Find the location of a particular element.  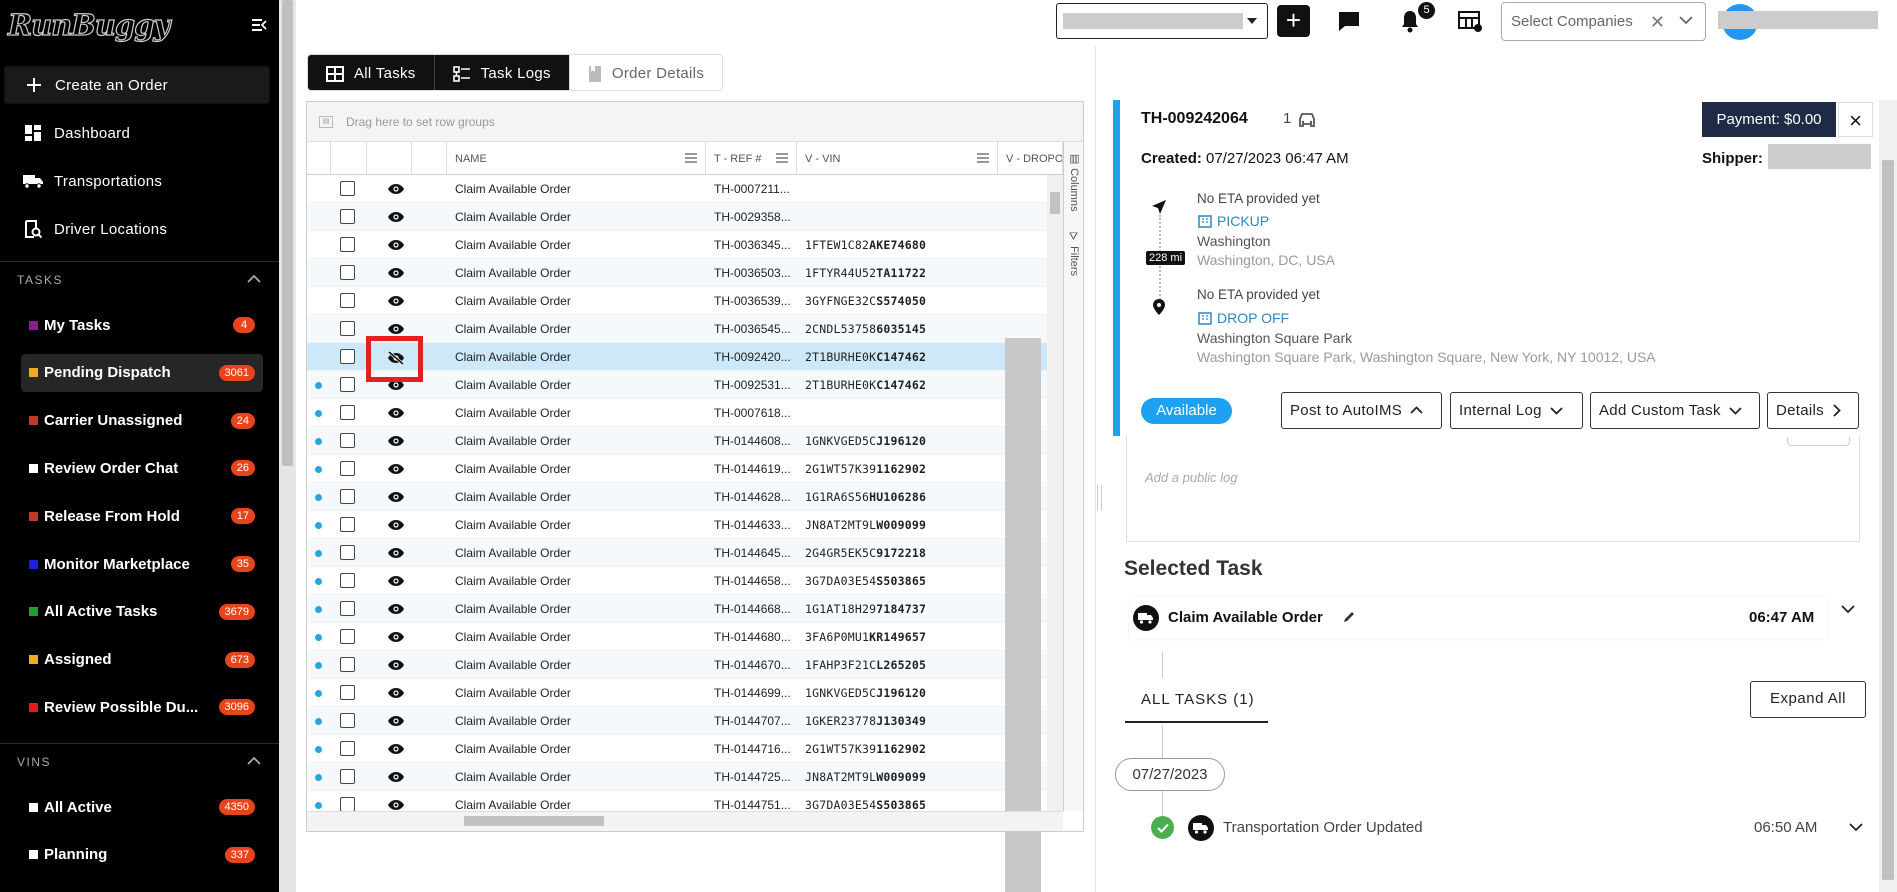

chat-icon is located at coordinates (1349, 21).